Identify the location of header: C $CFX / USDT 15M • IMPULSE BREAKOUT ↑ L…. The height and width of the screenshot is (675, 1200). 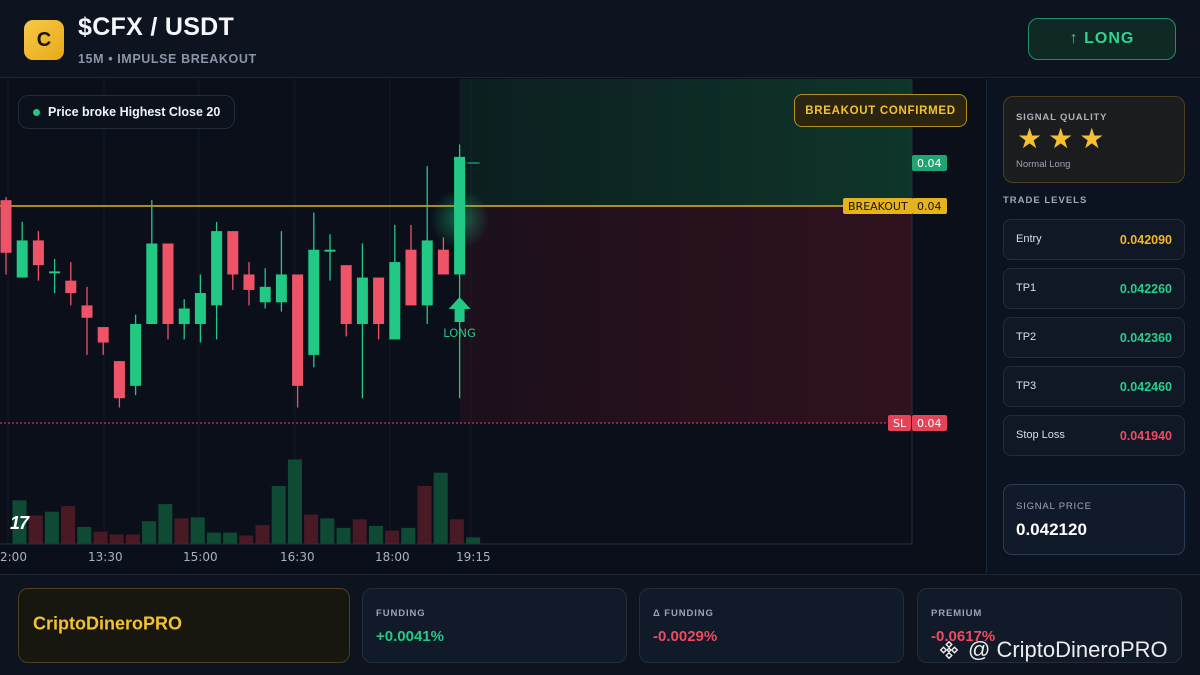
(600, 39).